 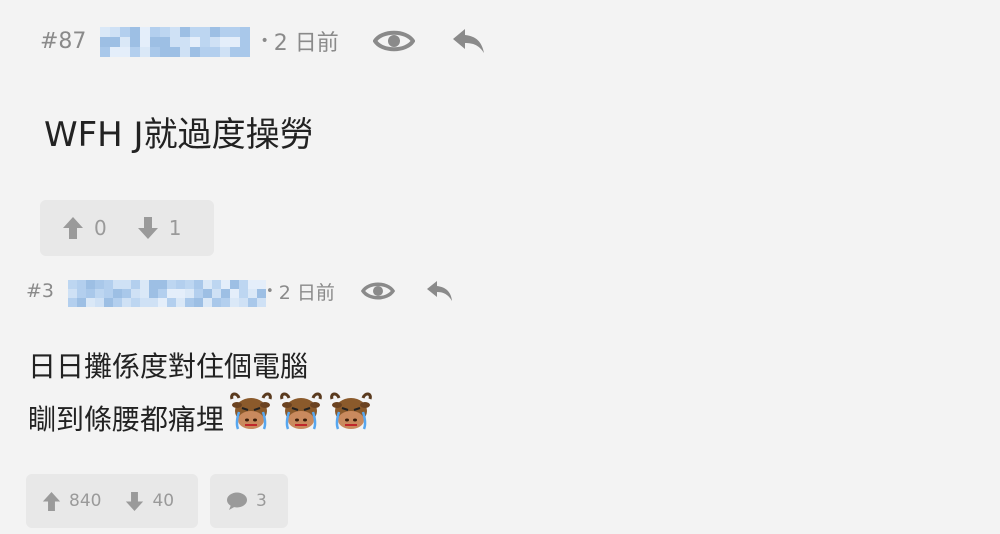 I want to click on upvote-button: 0, so click(x=84, y=228).